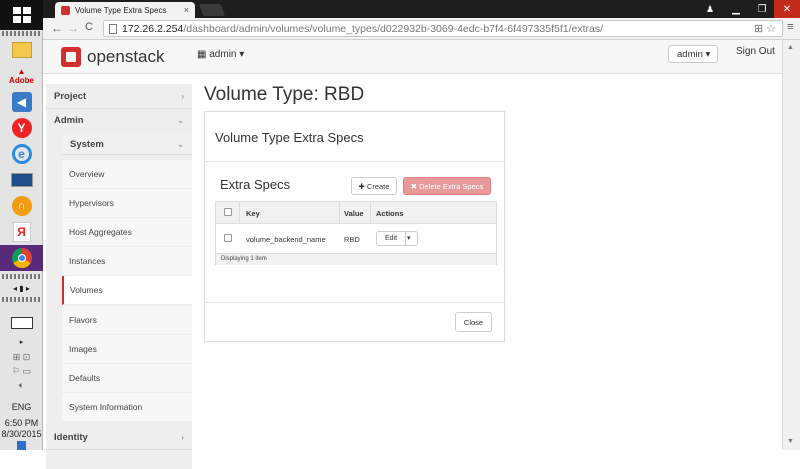  Describe the element at coordinates (89, 27) in the screenshot. I see `reload-icon: C` at that location.